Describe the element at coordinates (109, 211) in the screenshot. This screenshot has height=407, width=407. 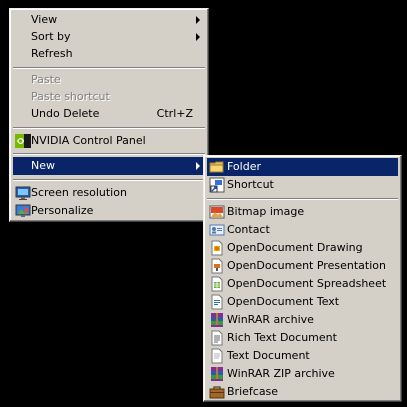
I see `menu-item-personalize: Personalize` at that location.